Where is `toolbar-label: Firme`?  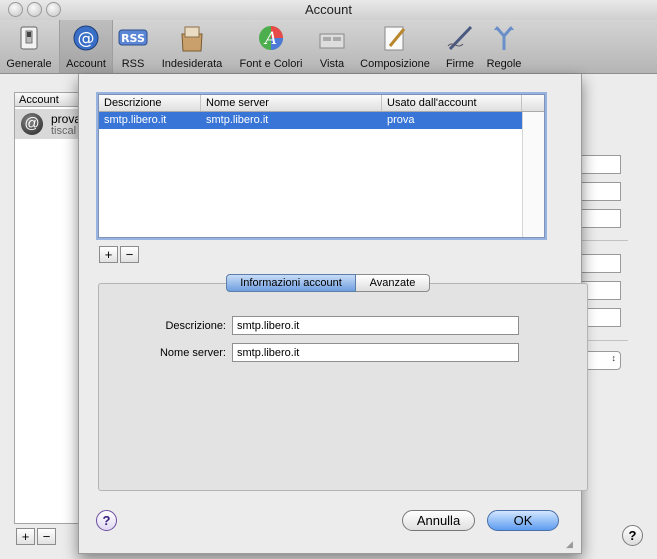 toolbar-label: Firme is located at coordinates (460, 64).